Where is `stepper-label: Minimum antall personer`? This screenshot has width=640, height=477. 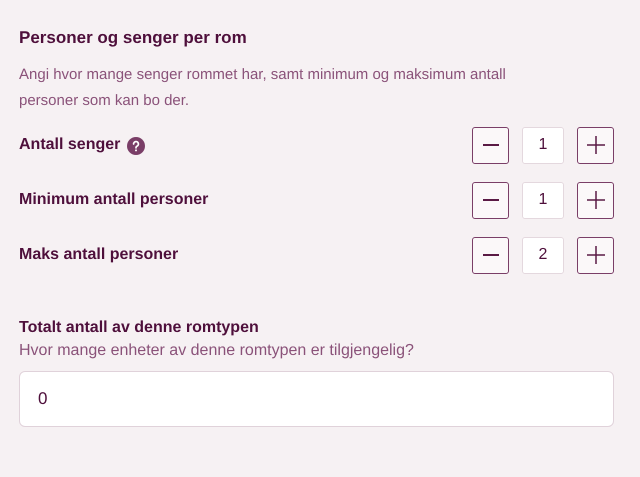 stepper-label: Minimum antall personer is located at coordinates (113, 200).